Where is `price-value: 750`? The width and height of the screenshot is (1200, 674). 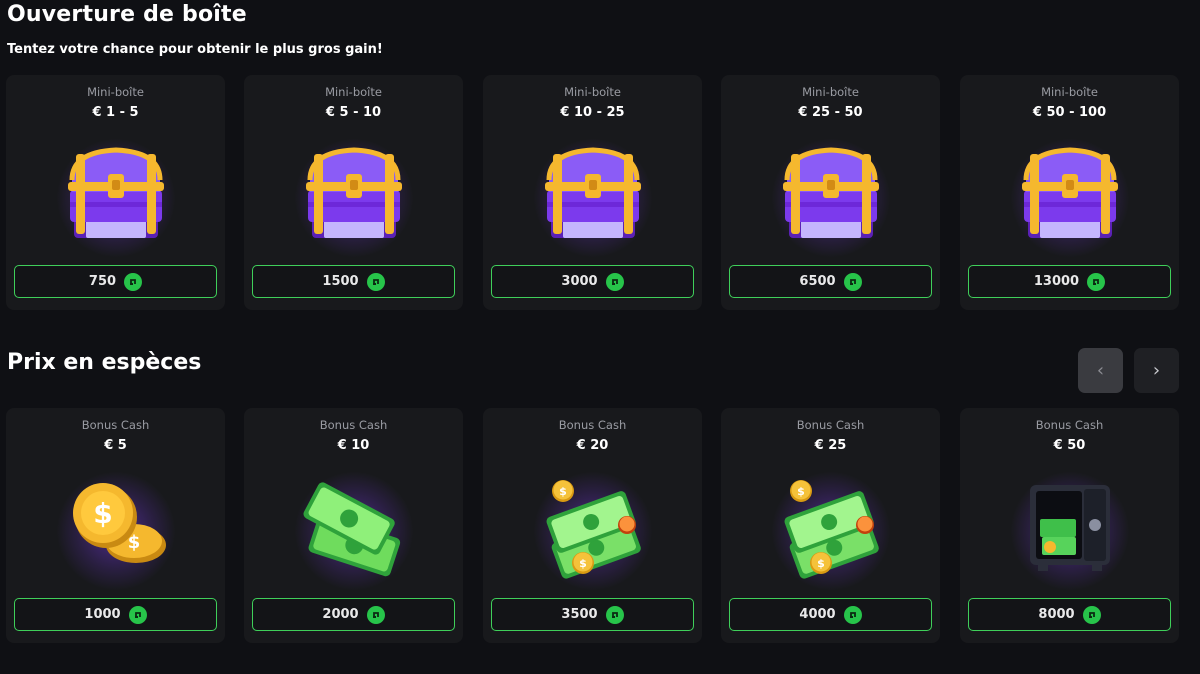 price-value: 750 is located at coordinates (102, 281).